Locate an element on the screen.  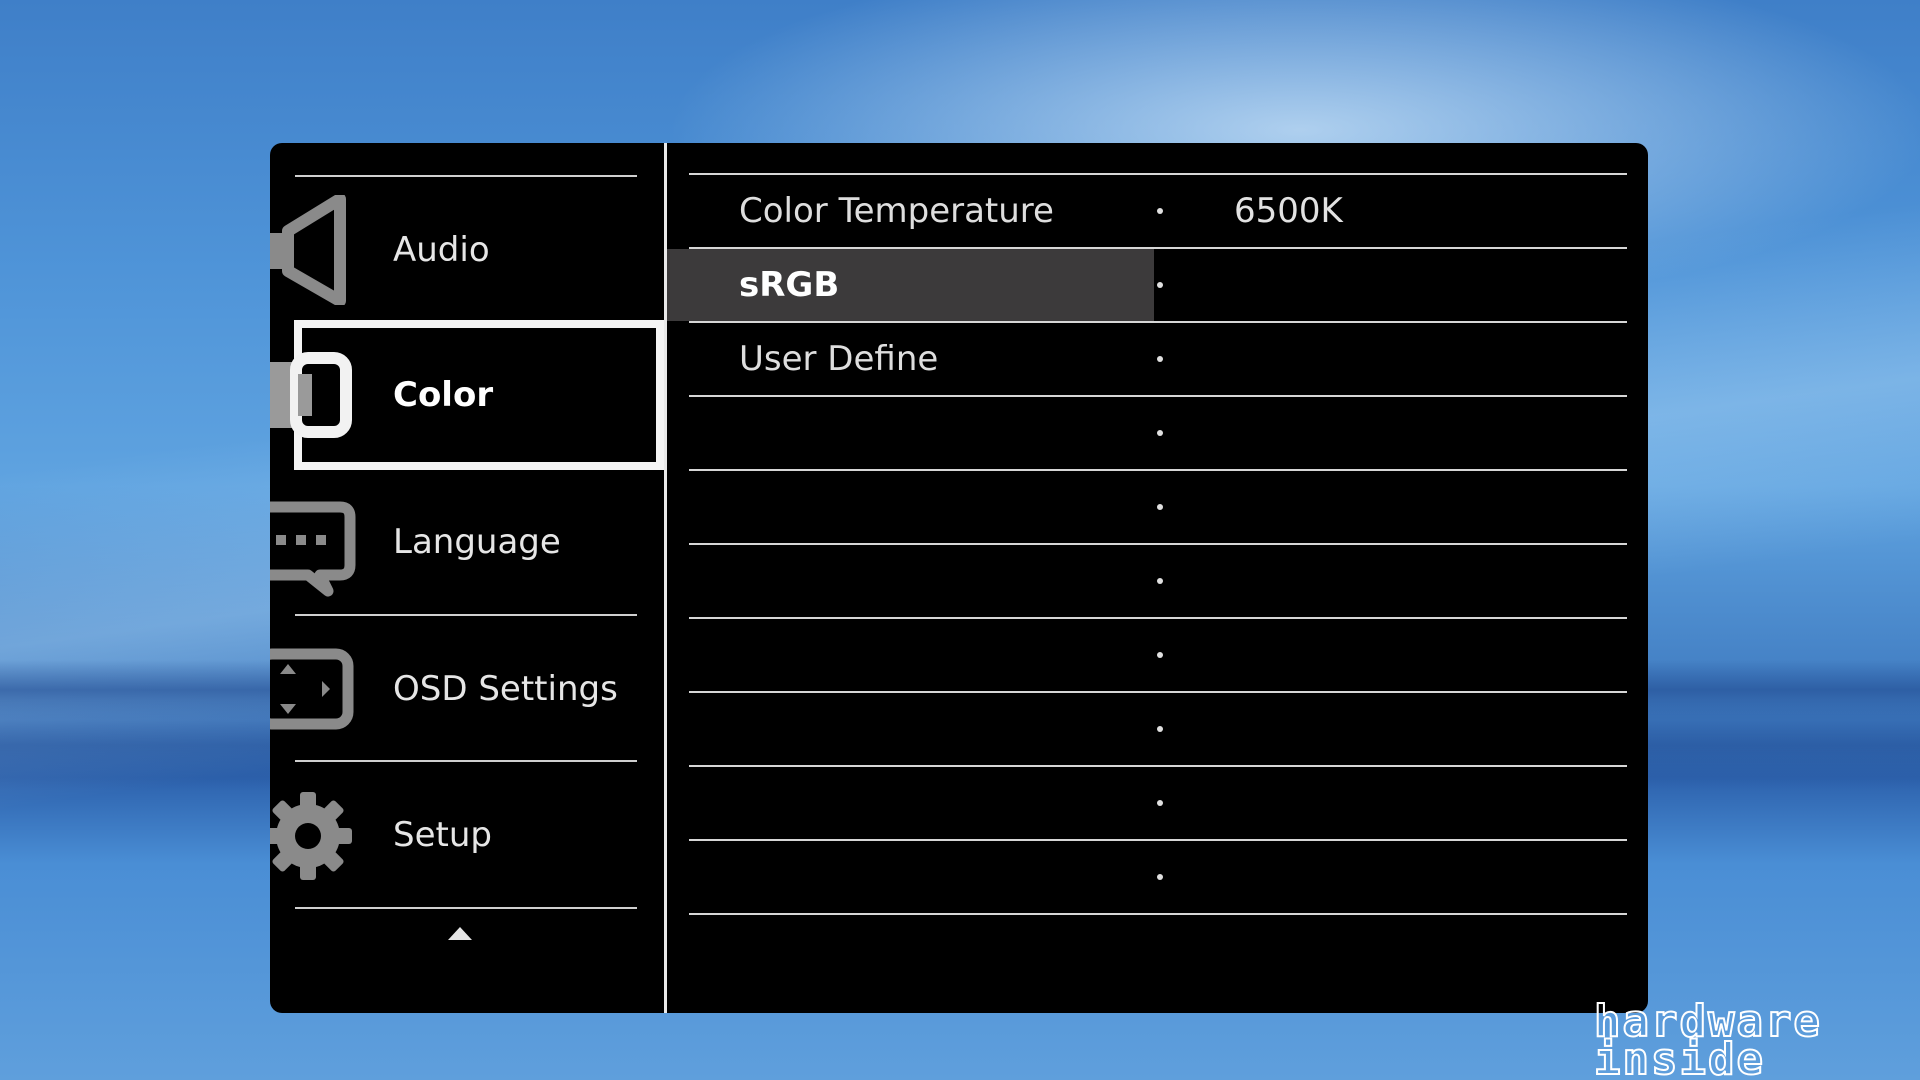
sidebar-item-label: Setup is located at coordinates (442, 834).